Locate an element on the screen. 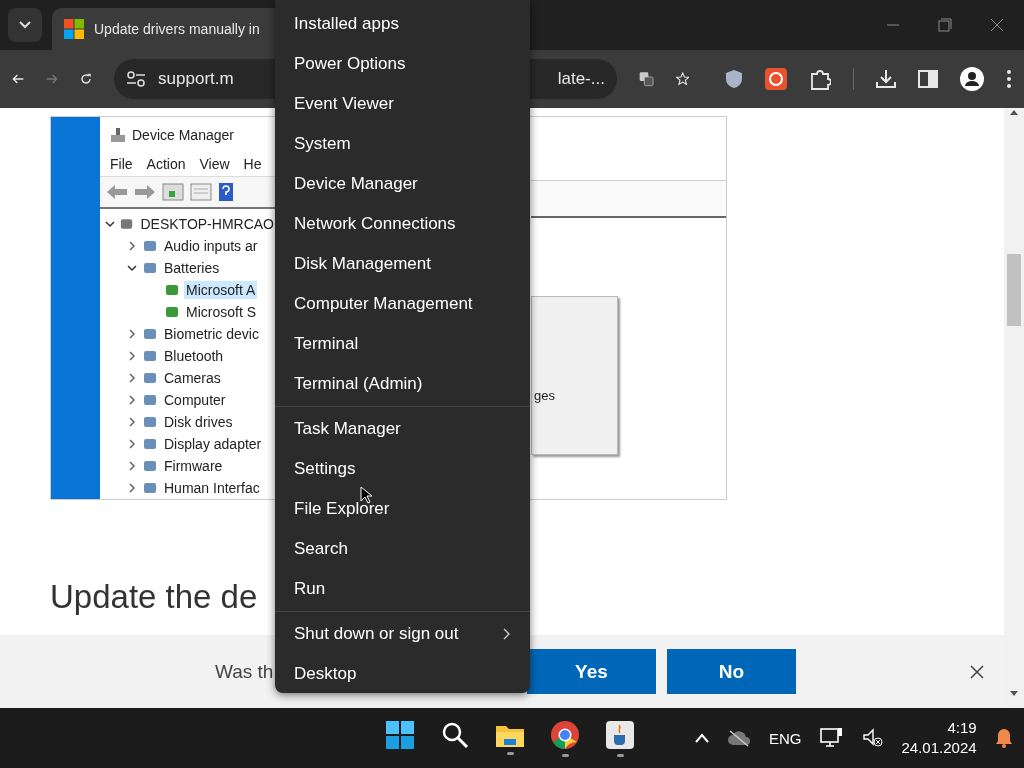 The height and width of the screenshot is (768, 1024). section-heading: Update the de is located at coordinates (154, 597).